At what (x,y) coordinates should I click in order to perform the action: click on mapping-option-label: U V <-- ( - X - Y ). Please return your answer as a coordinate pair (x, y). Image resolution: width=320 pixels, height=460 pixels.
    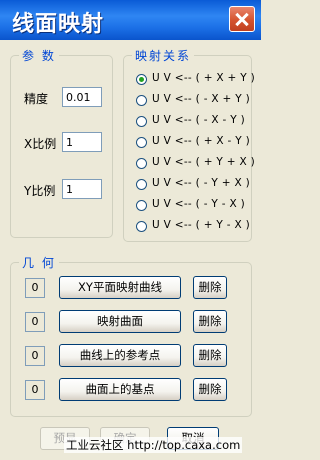
    Looking at the image, I should click on (199, 120).